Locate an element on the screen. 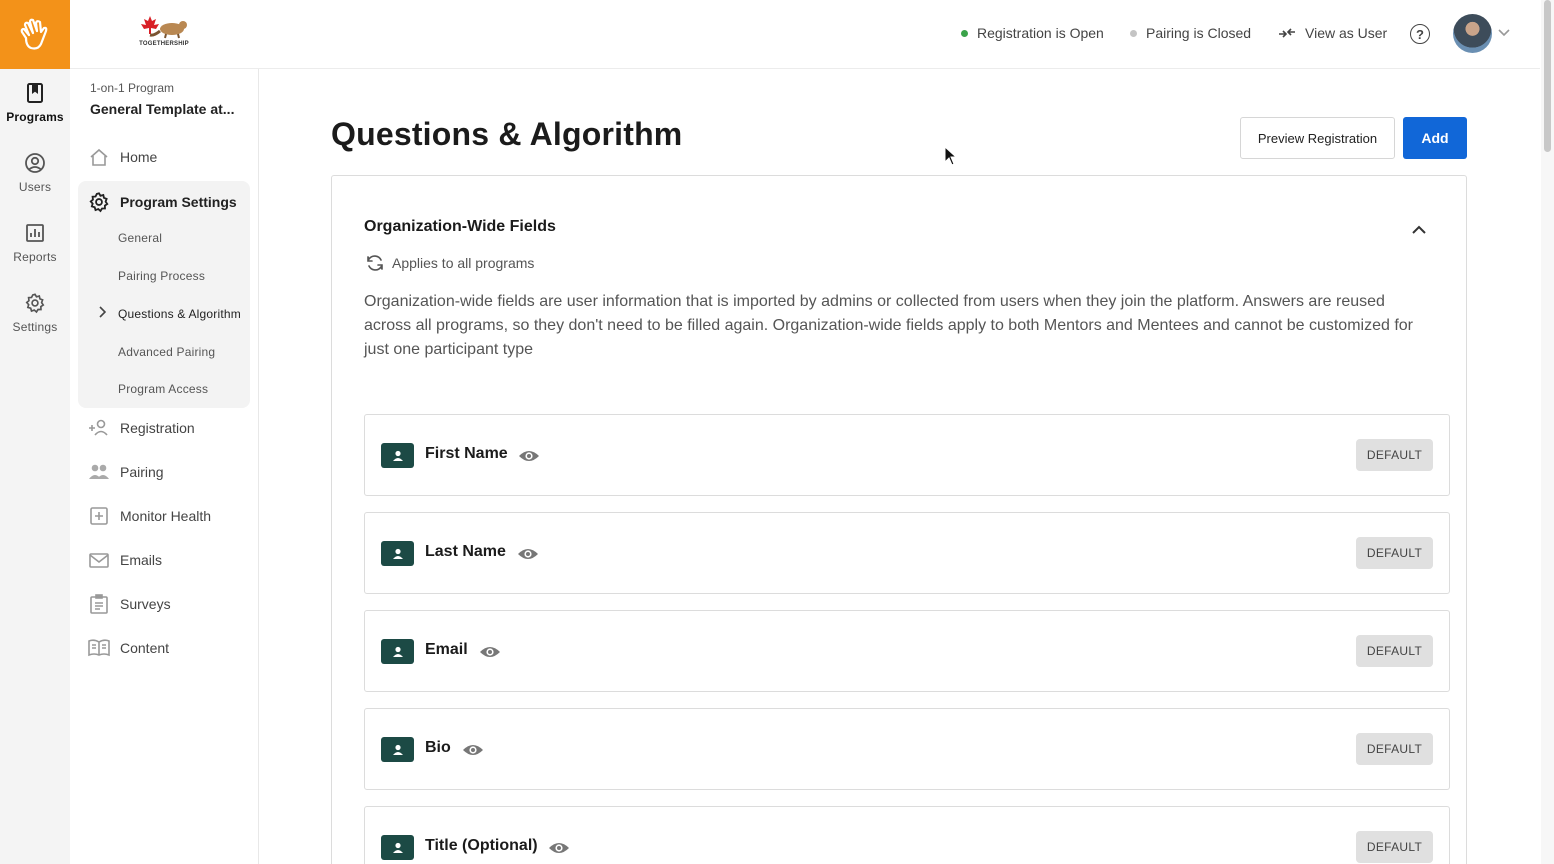 This screenshot has width=1554, height=864. applies-text: Applies to all programs is located at coordinates (463, 263).